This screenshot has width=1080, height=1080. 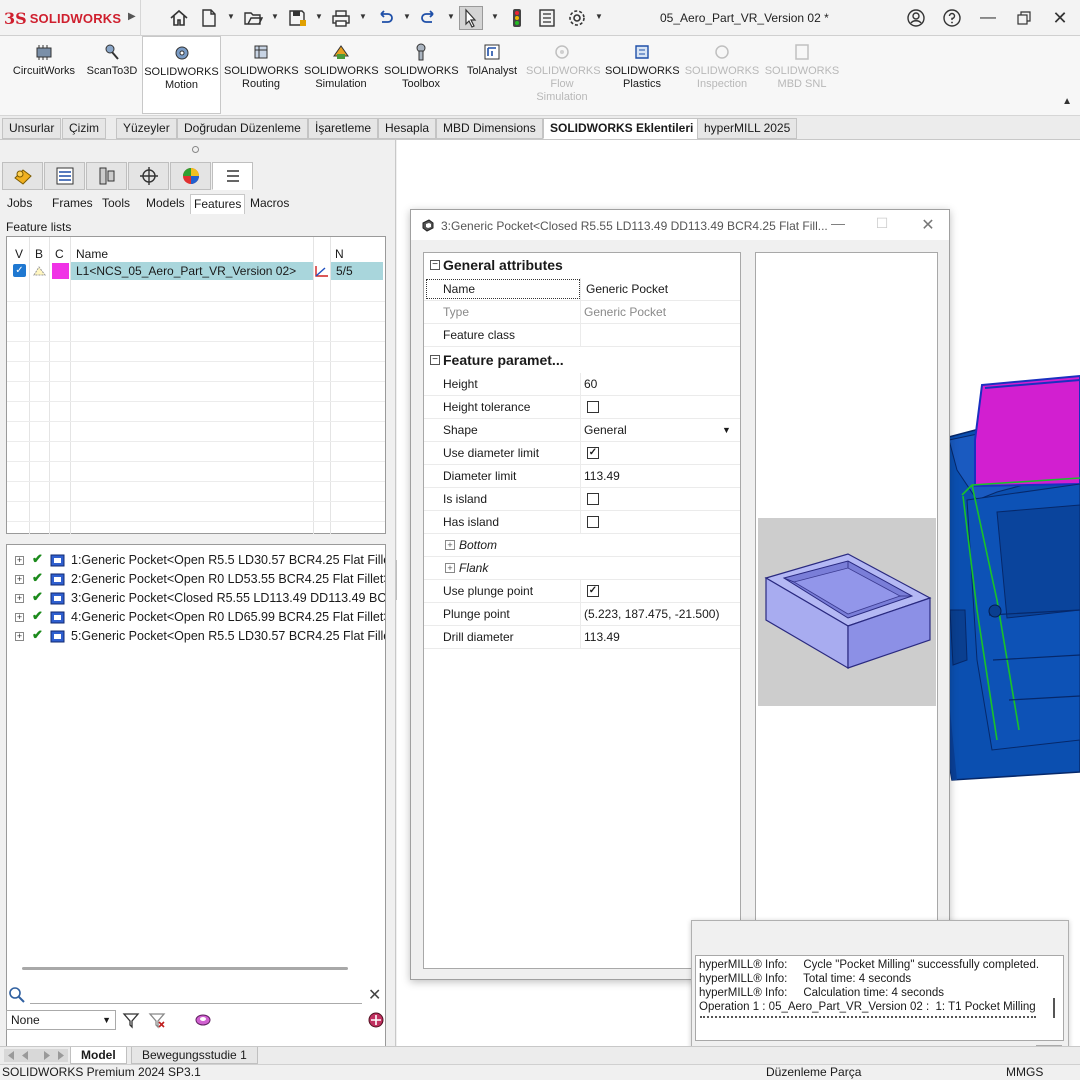 I want to click on ribbon-flow-simulation-button: SOLIDWORKS Flow Simulation, so click(x=563, y=75).